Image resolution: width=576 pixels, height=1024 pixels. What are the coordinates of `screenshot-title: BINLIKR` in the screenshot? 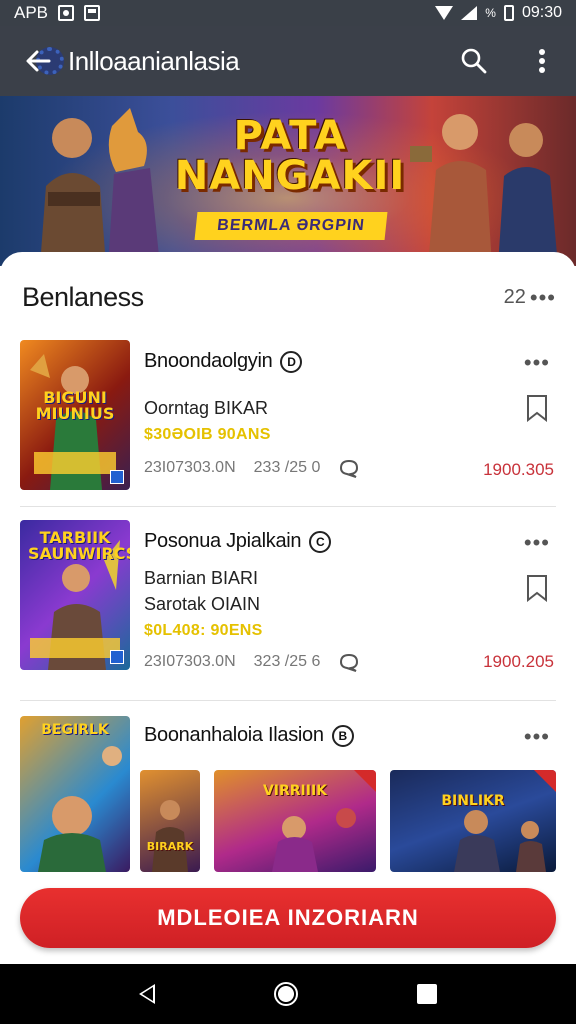 It's located at (473, 801).